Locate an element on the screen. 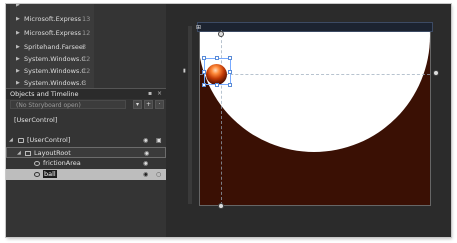 The width and height of the screenshot is (457, 243). storyboard-bar: (No Storyboard open) ▾ + · is located at coordinates (86, 105).